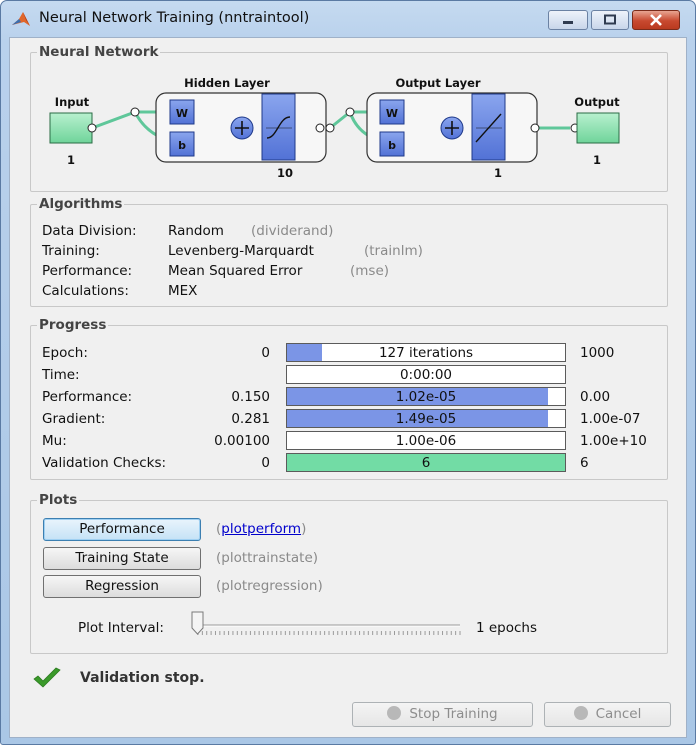 Image resolution: width=696 pixels, height=745 pixels. Describe the element at coordinates (21, 19) in the screenshot. I see `matlab-icon` at that location.